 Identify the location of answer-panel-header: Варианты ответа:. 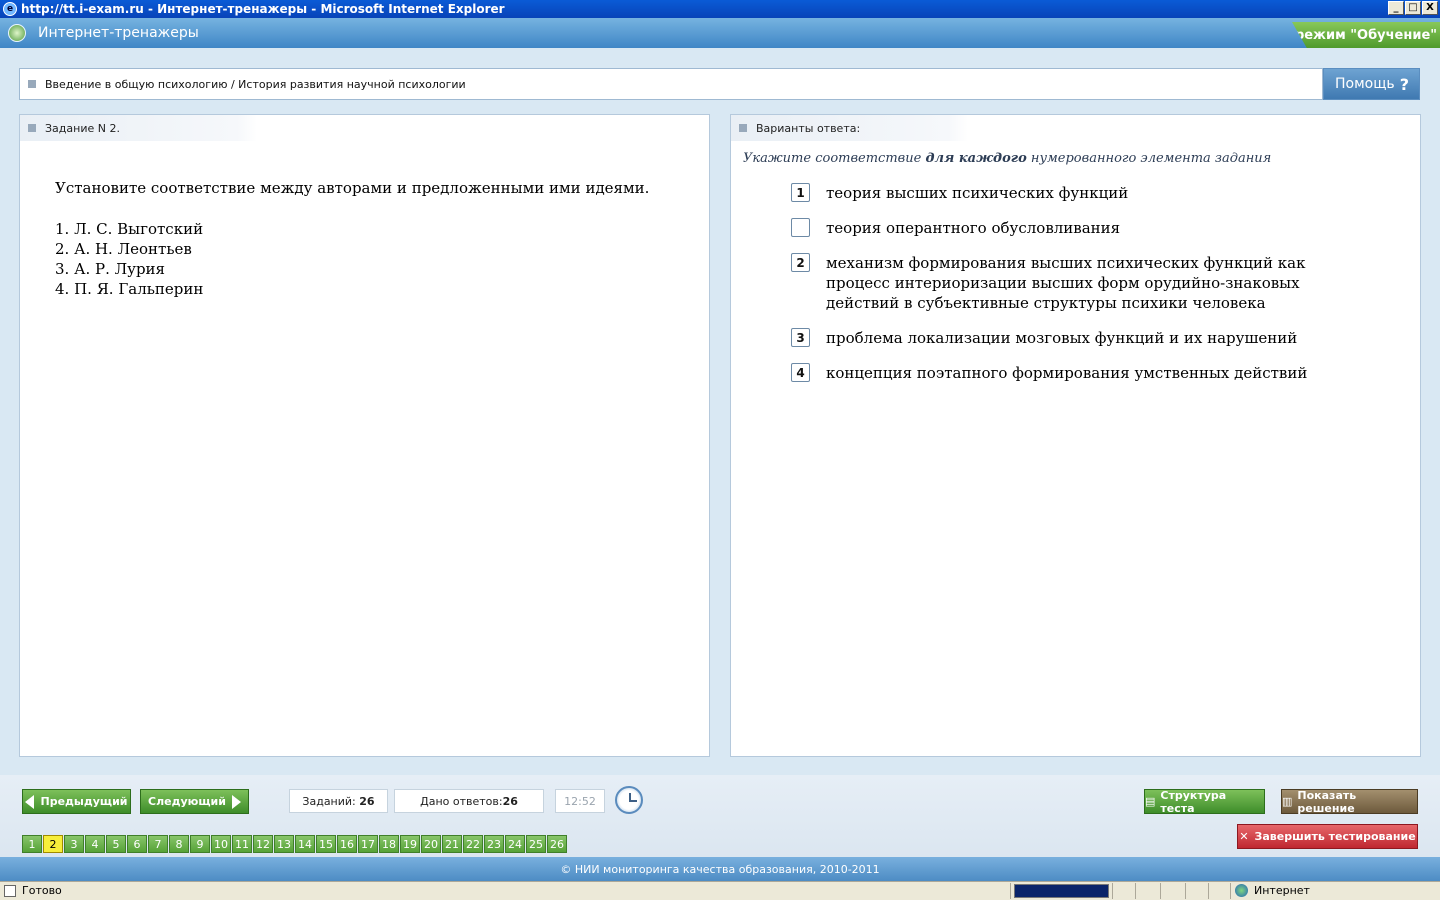
(928, 128).